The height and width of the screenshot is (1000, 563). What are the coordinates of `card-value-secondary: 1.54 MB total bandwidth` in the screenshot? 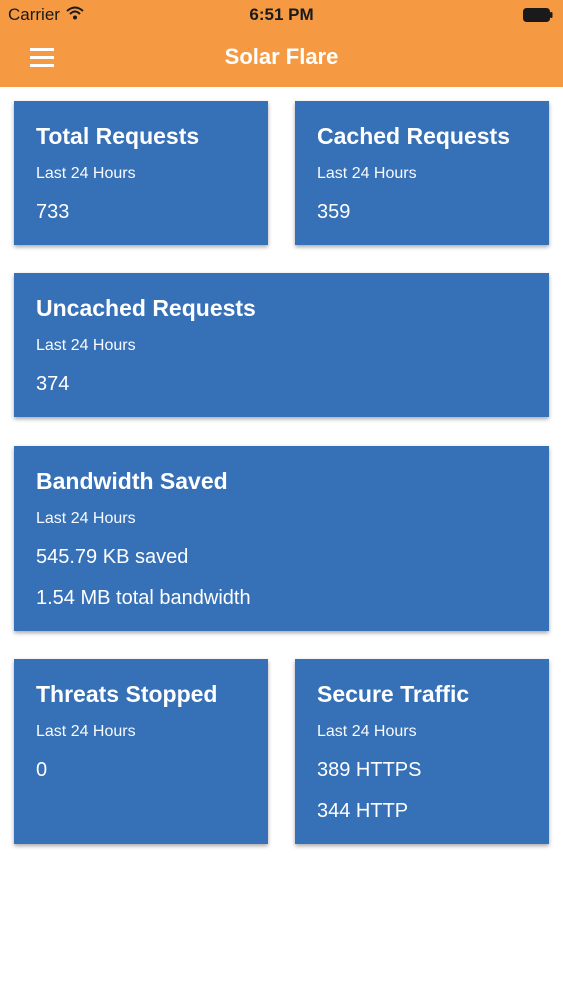 It's located at (143, 598).